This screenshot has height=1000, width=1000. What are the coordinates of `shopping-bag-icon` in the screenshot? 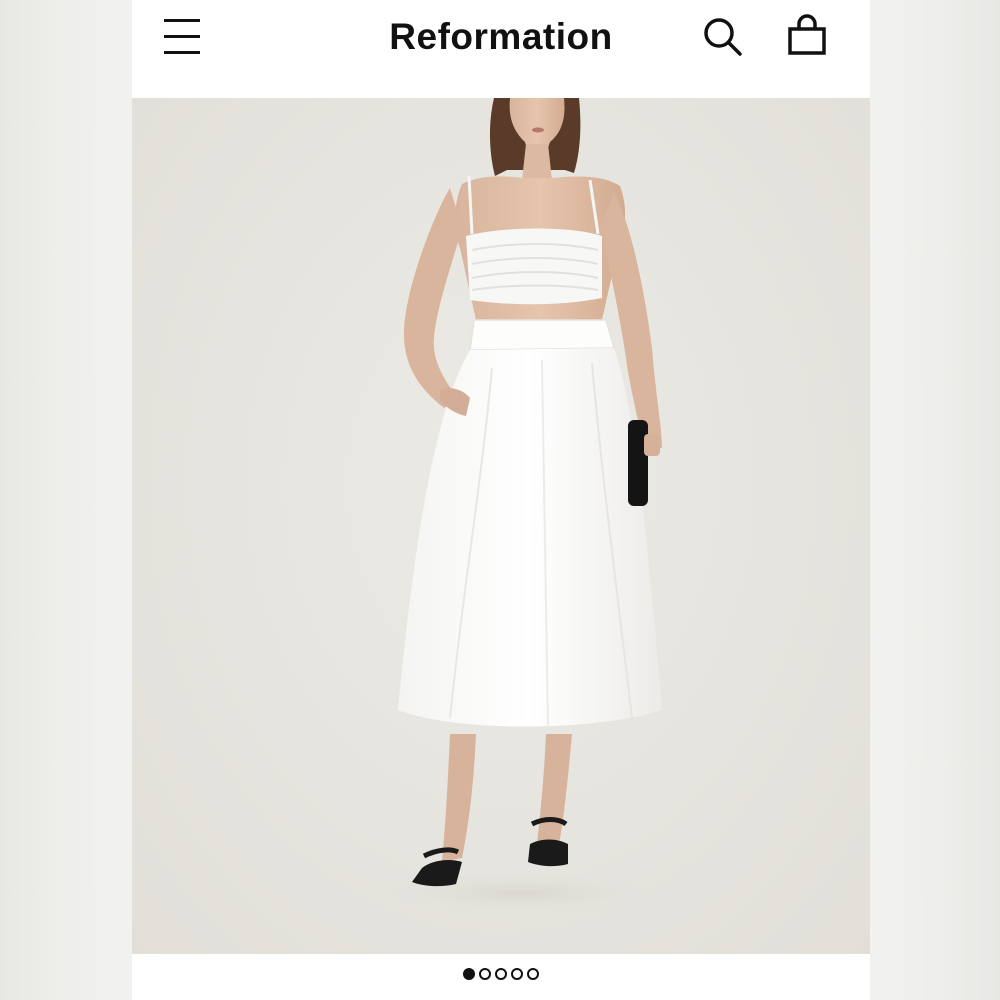 It's located at (807, 36).